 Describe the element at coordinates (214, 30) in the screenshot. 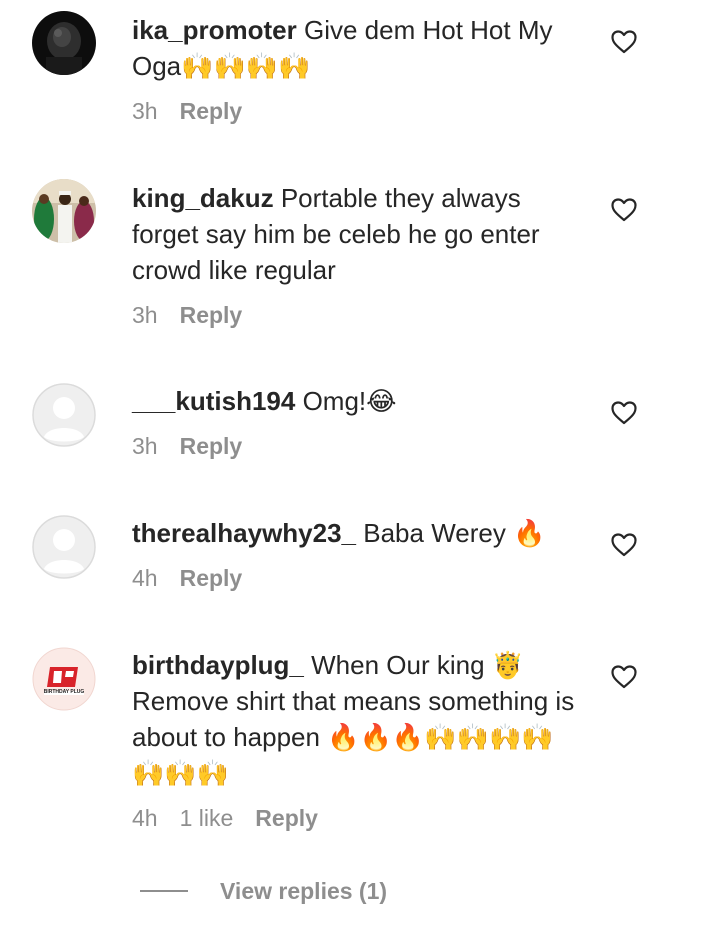

I see `comment-username: ika_promoter` at that location.